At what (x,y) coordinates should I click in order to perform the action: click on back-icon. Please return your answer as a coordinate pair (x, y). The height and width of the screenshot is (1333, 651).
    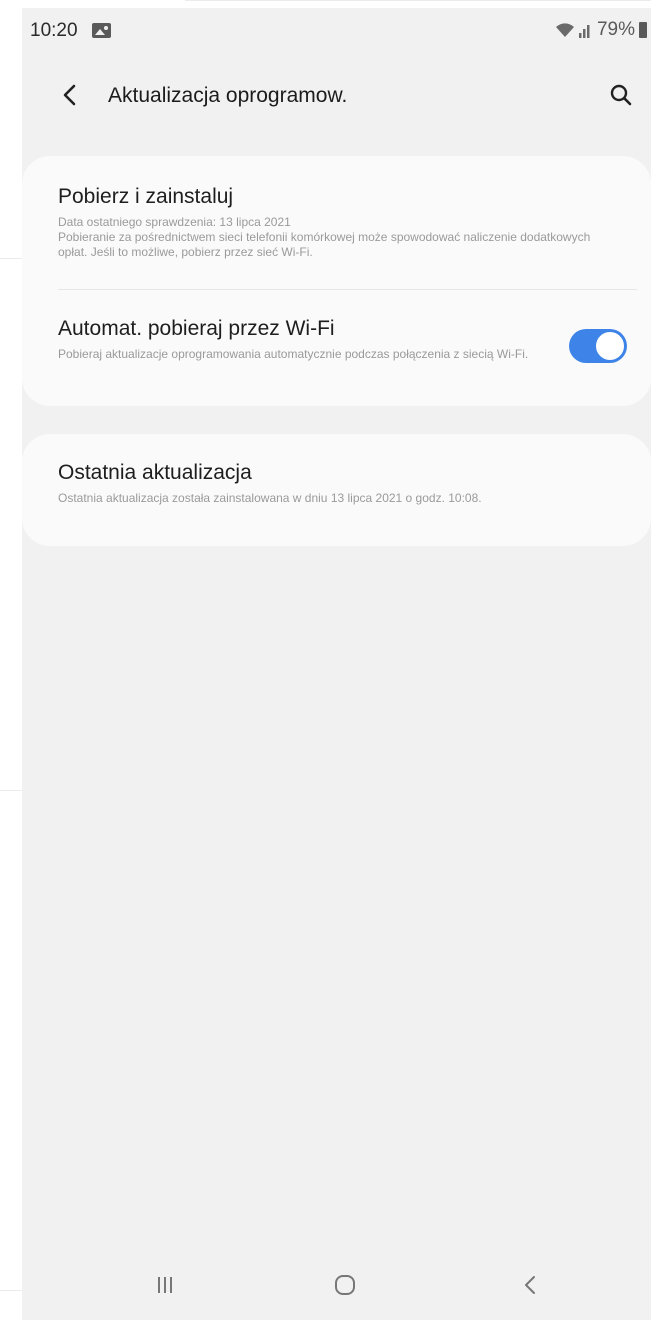
    Looking at the image, I should click on (530, 1285).